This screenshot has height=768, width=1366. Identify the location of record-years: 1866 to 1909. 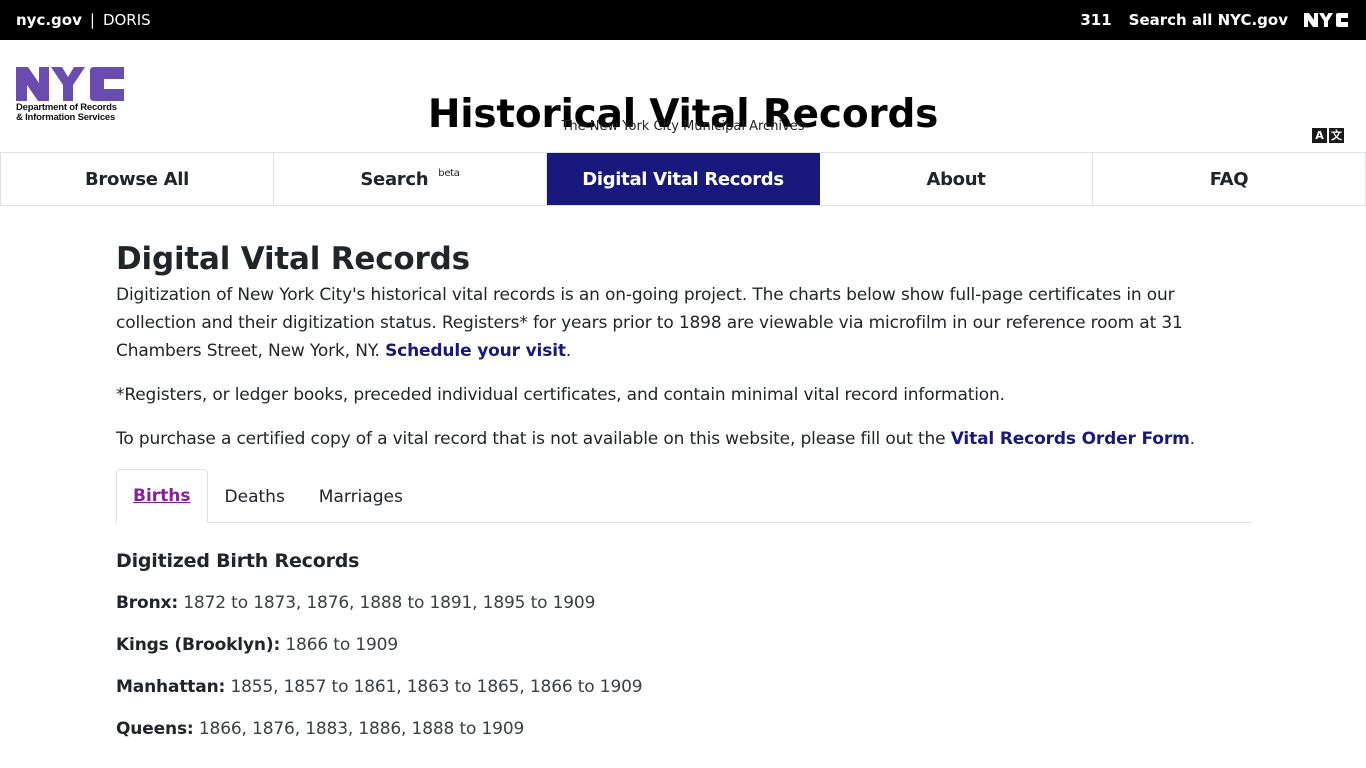
(341, 645).